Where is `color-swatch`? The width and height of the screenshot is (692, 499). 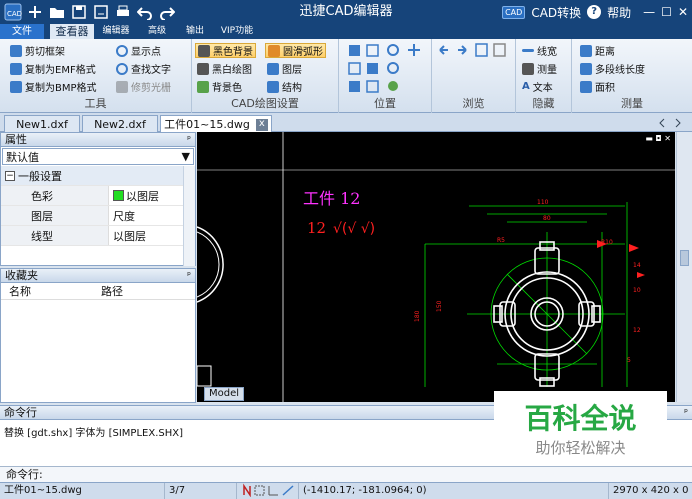 color-swatch is located at coordinates (118, 195).